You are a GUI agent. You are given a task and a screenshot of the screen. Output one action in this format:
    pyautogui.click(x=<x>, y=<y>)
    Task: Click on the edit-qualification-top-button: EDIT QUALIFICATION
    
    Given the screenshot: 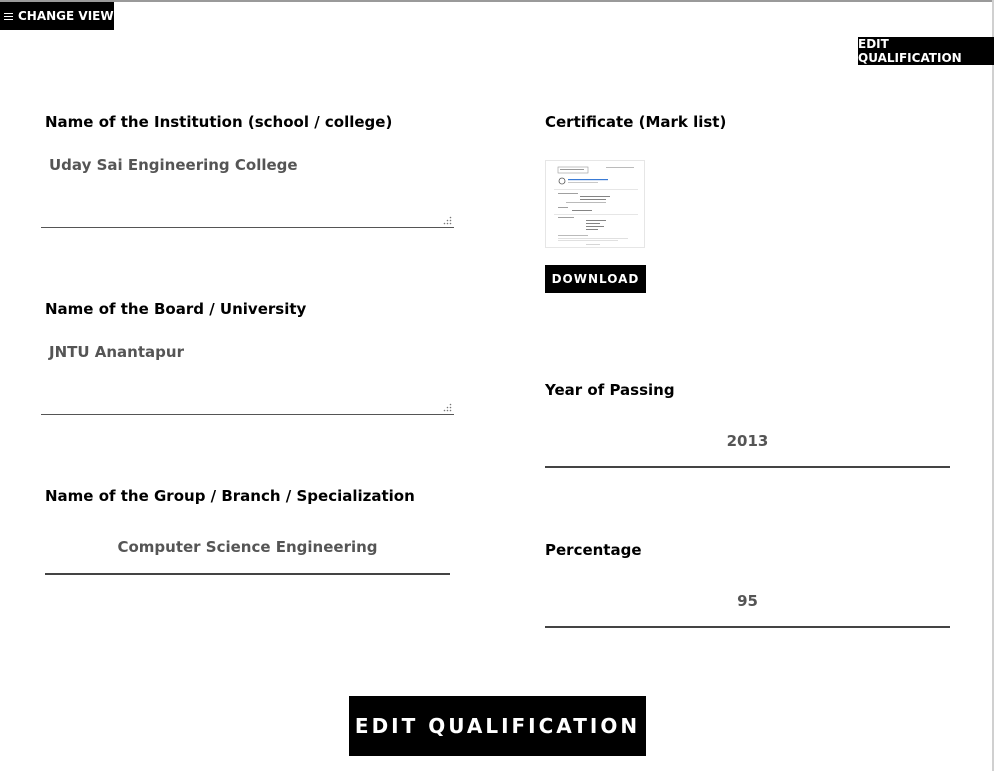 What is the action you would take?
    pyautogui.click(x=926, y=51)
    